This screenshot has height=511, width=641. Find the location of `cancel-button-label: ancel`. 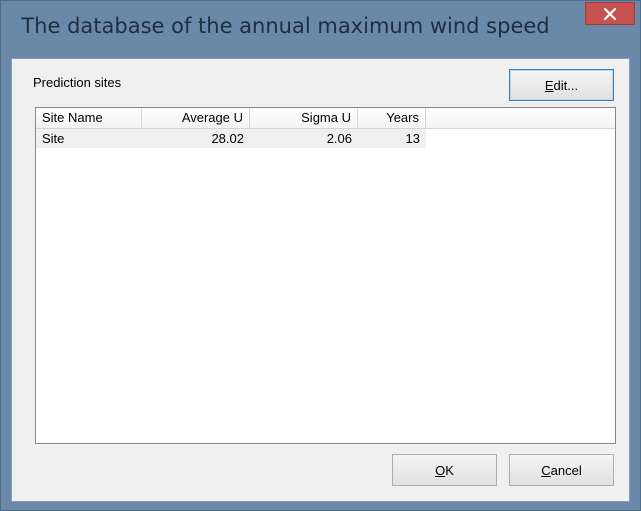

cancel-button-label: ancel is located at coordinates (566, 470).